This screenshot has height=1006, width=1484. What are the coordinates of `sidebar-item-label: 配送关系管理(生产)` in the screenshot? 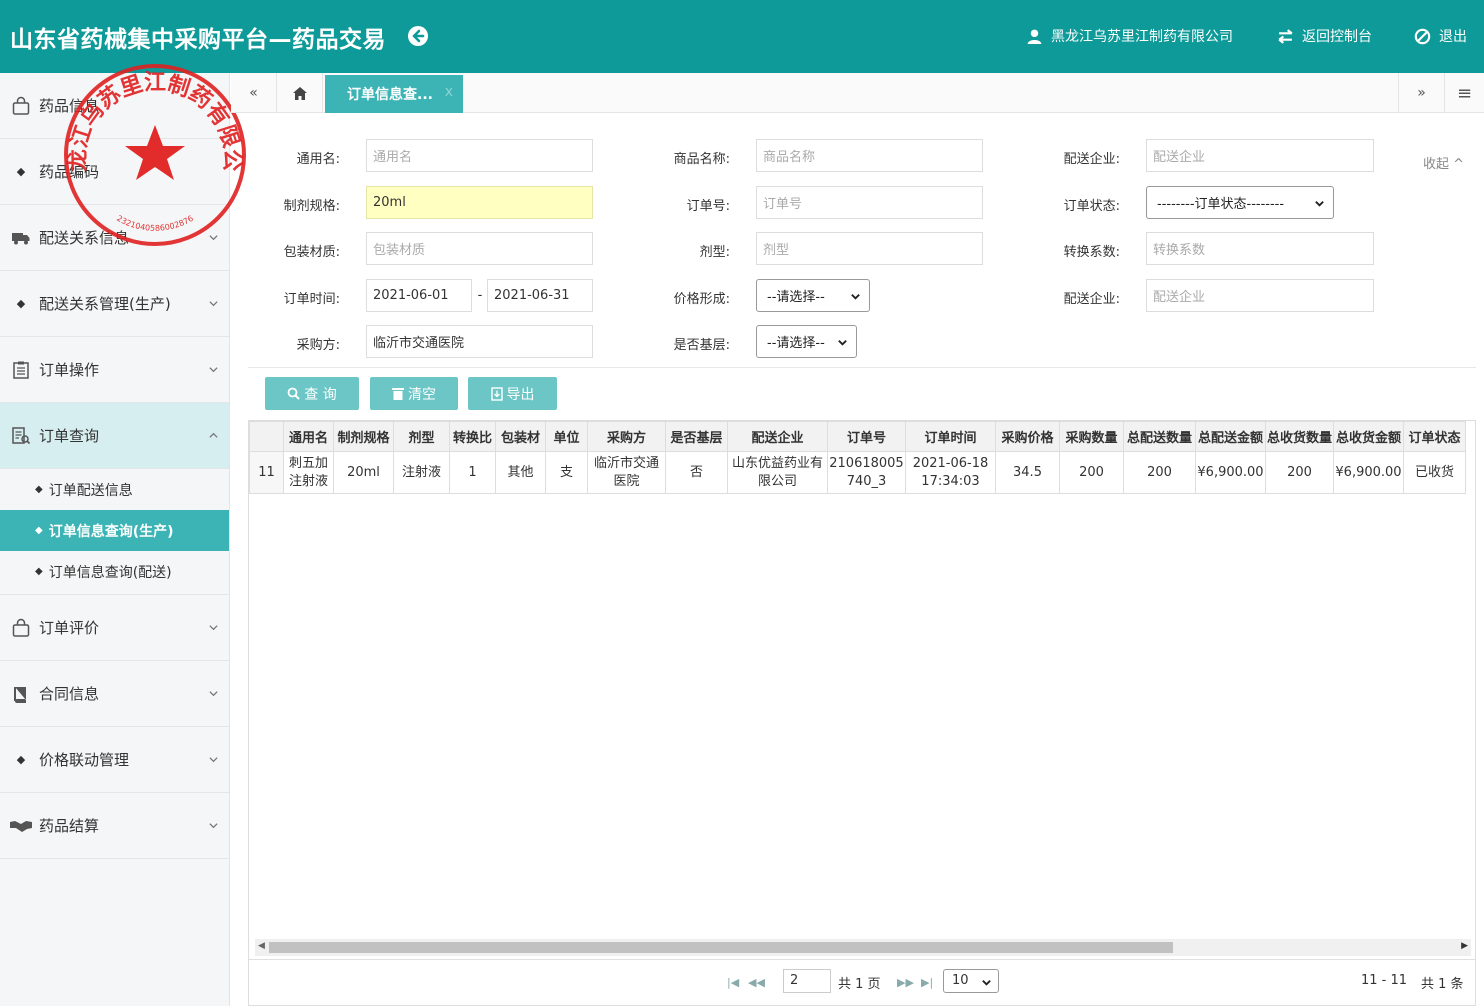 It's located at (105, 304).